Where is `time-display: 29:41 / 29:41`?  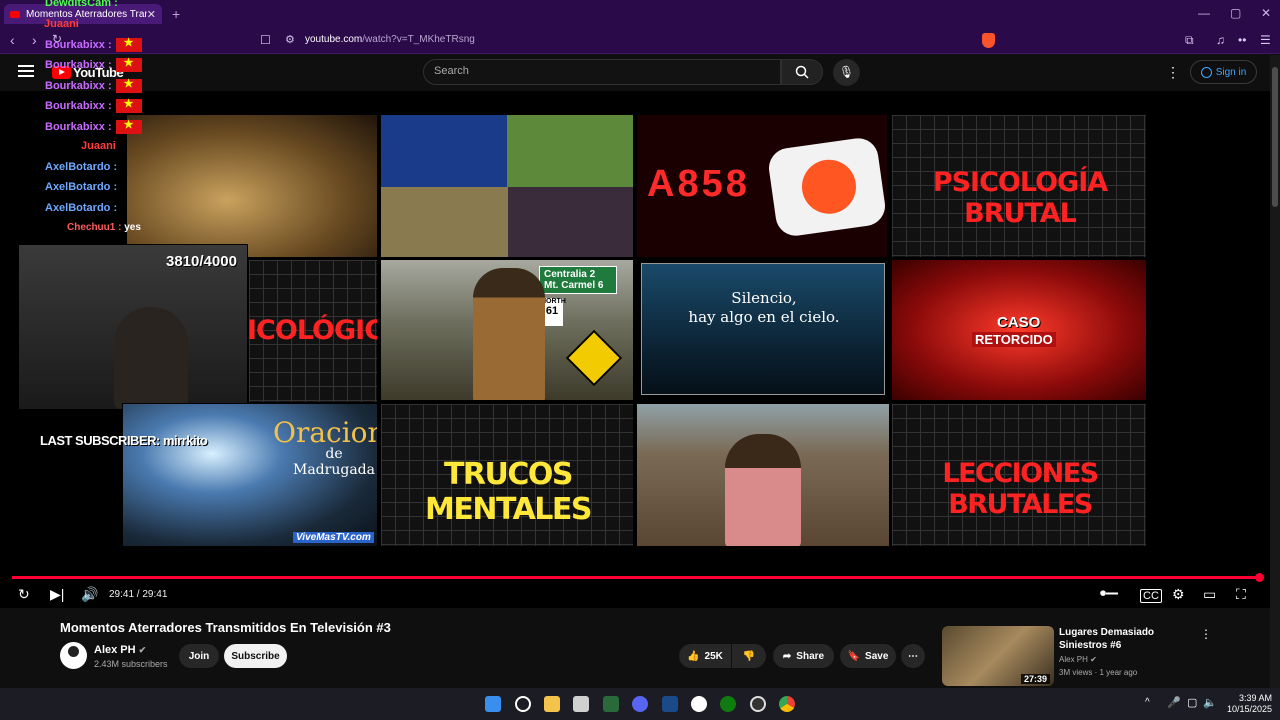
time-display: 29:41 / 29:41 is located at coordinates (138, 594).